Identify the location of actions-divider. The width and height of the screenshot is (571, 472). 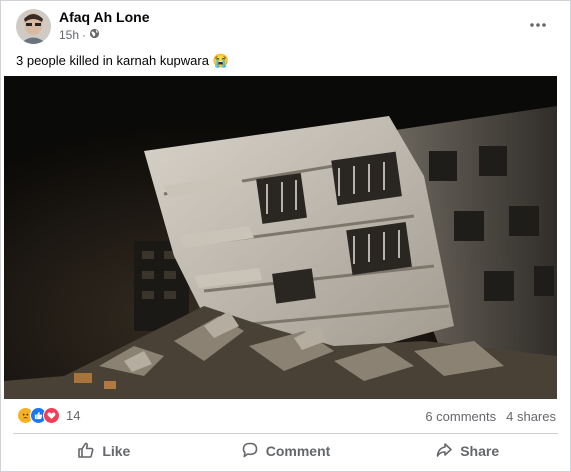
(285, 433).